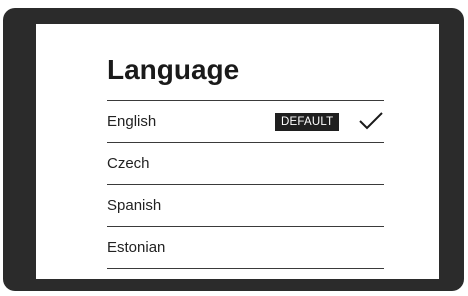  I want to click on language-label: Czech, so click(128, 163).